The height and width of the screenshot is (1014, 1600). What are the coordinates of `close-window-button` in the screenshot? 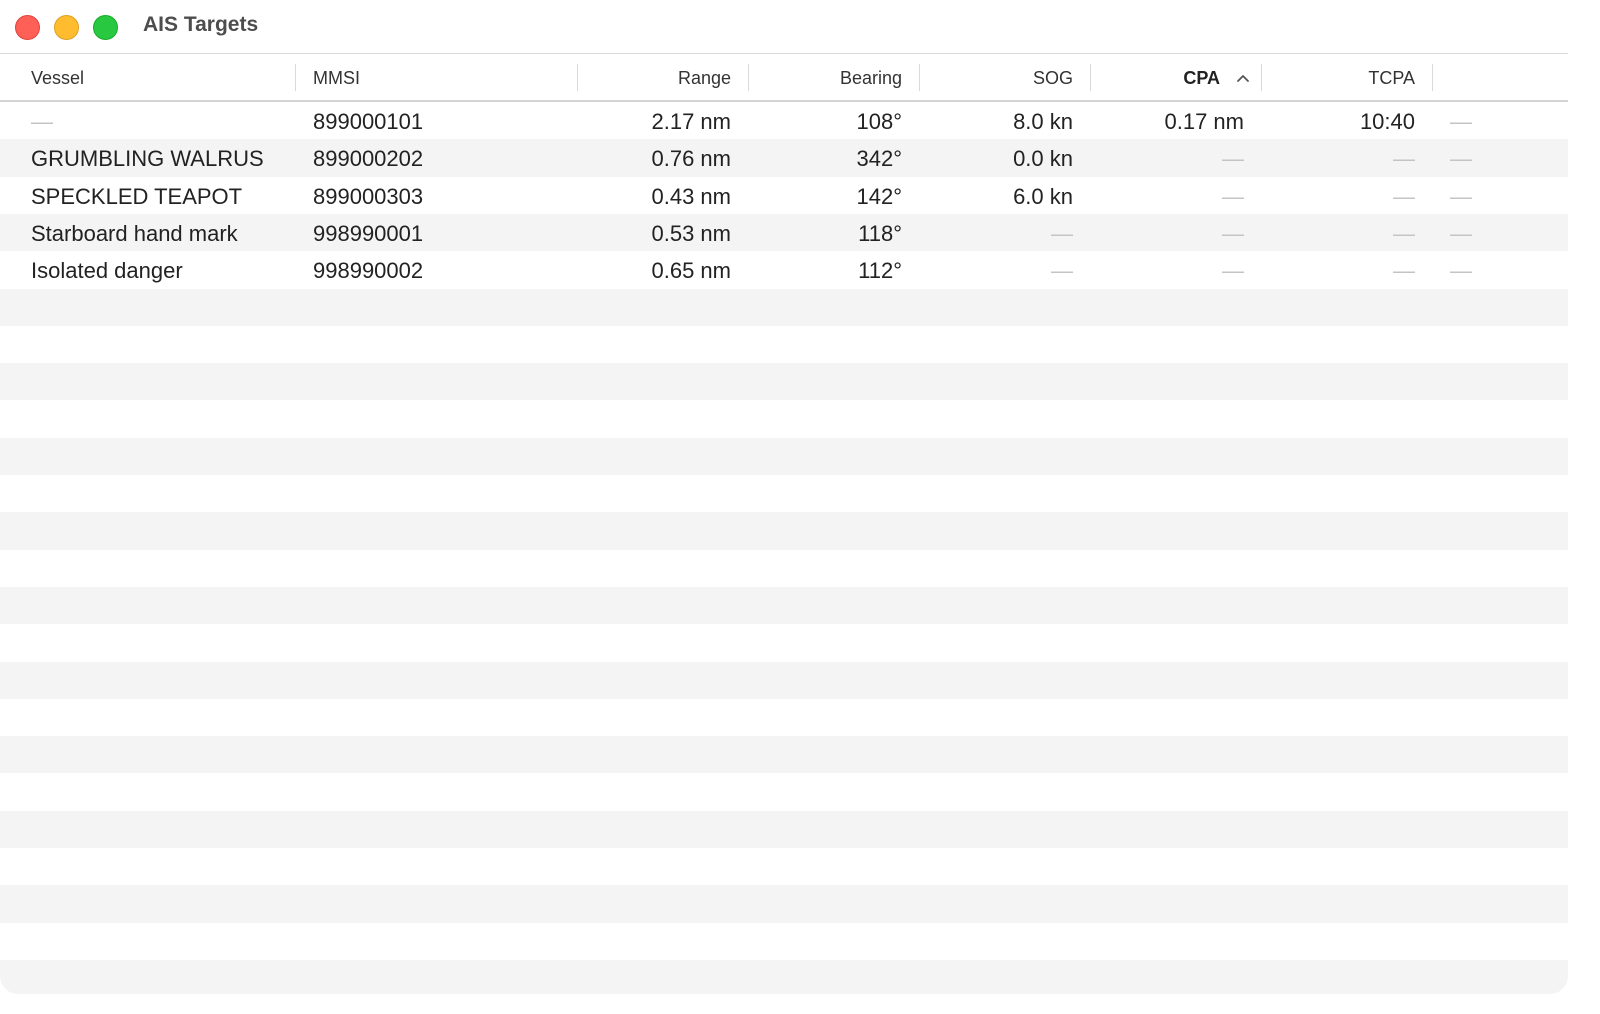 It's located at (27, 27).